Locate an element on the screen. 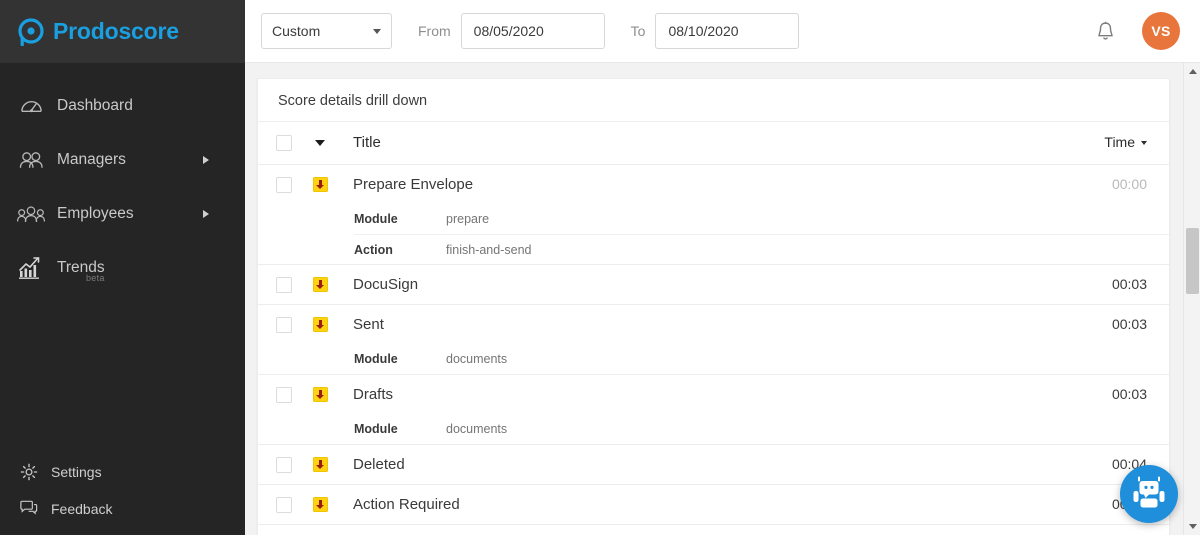  brand-header: Prodoscore is located at coordinates (122, 31).